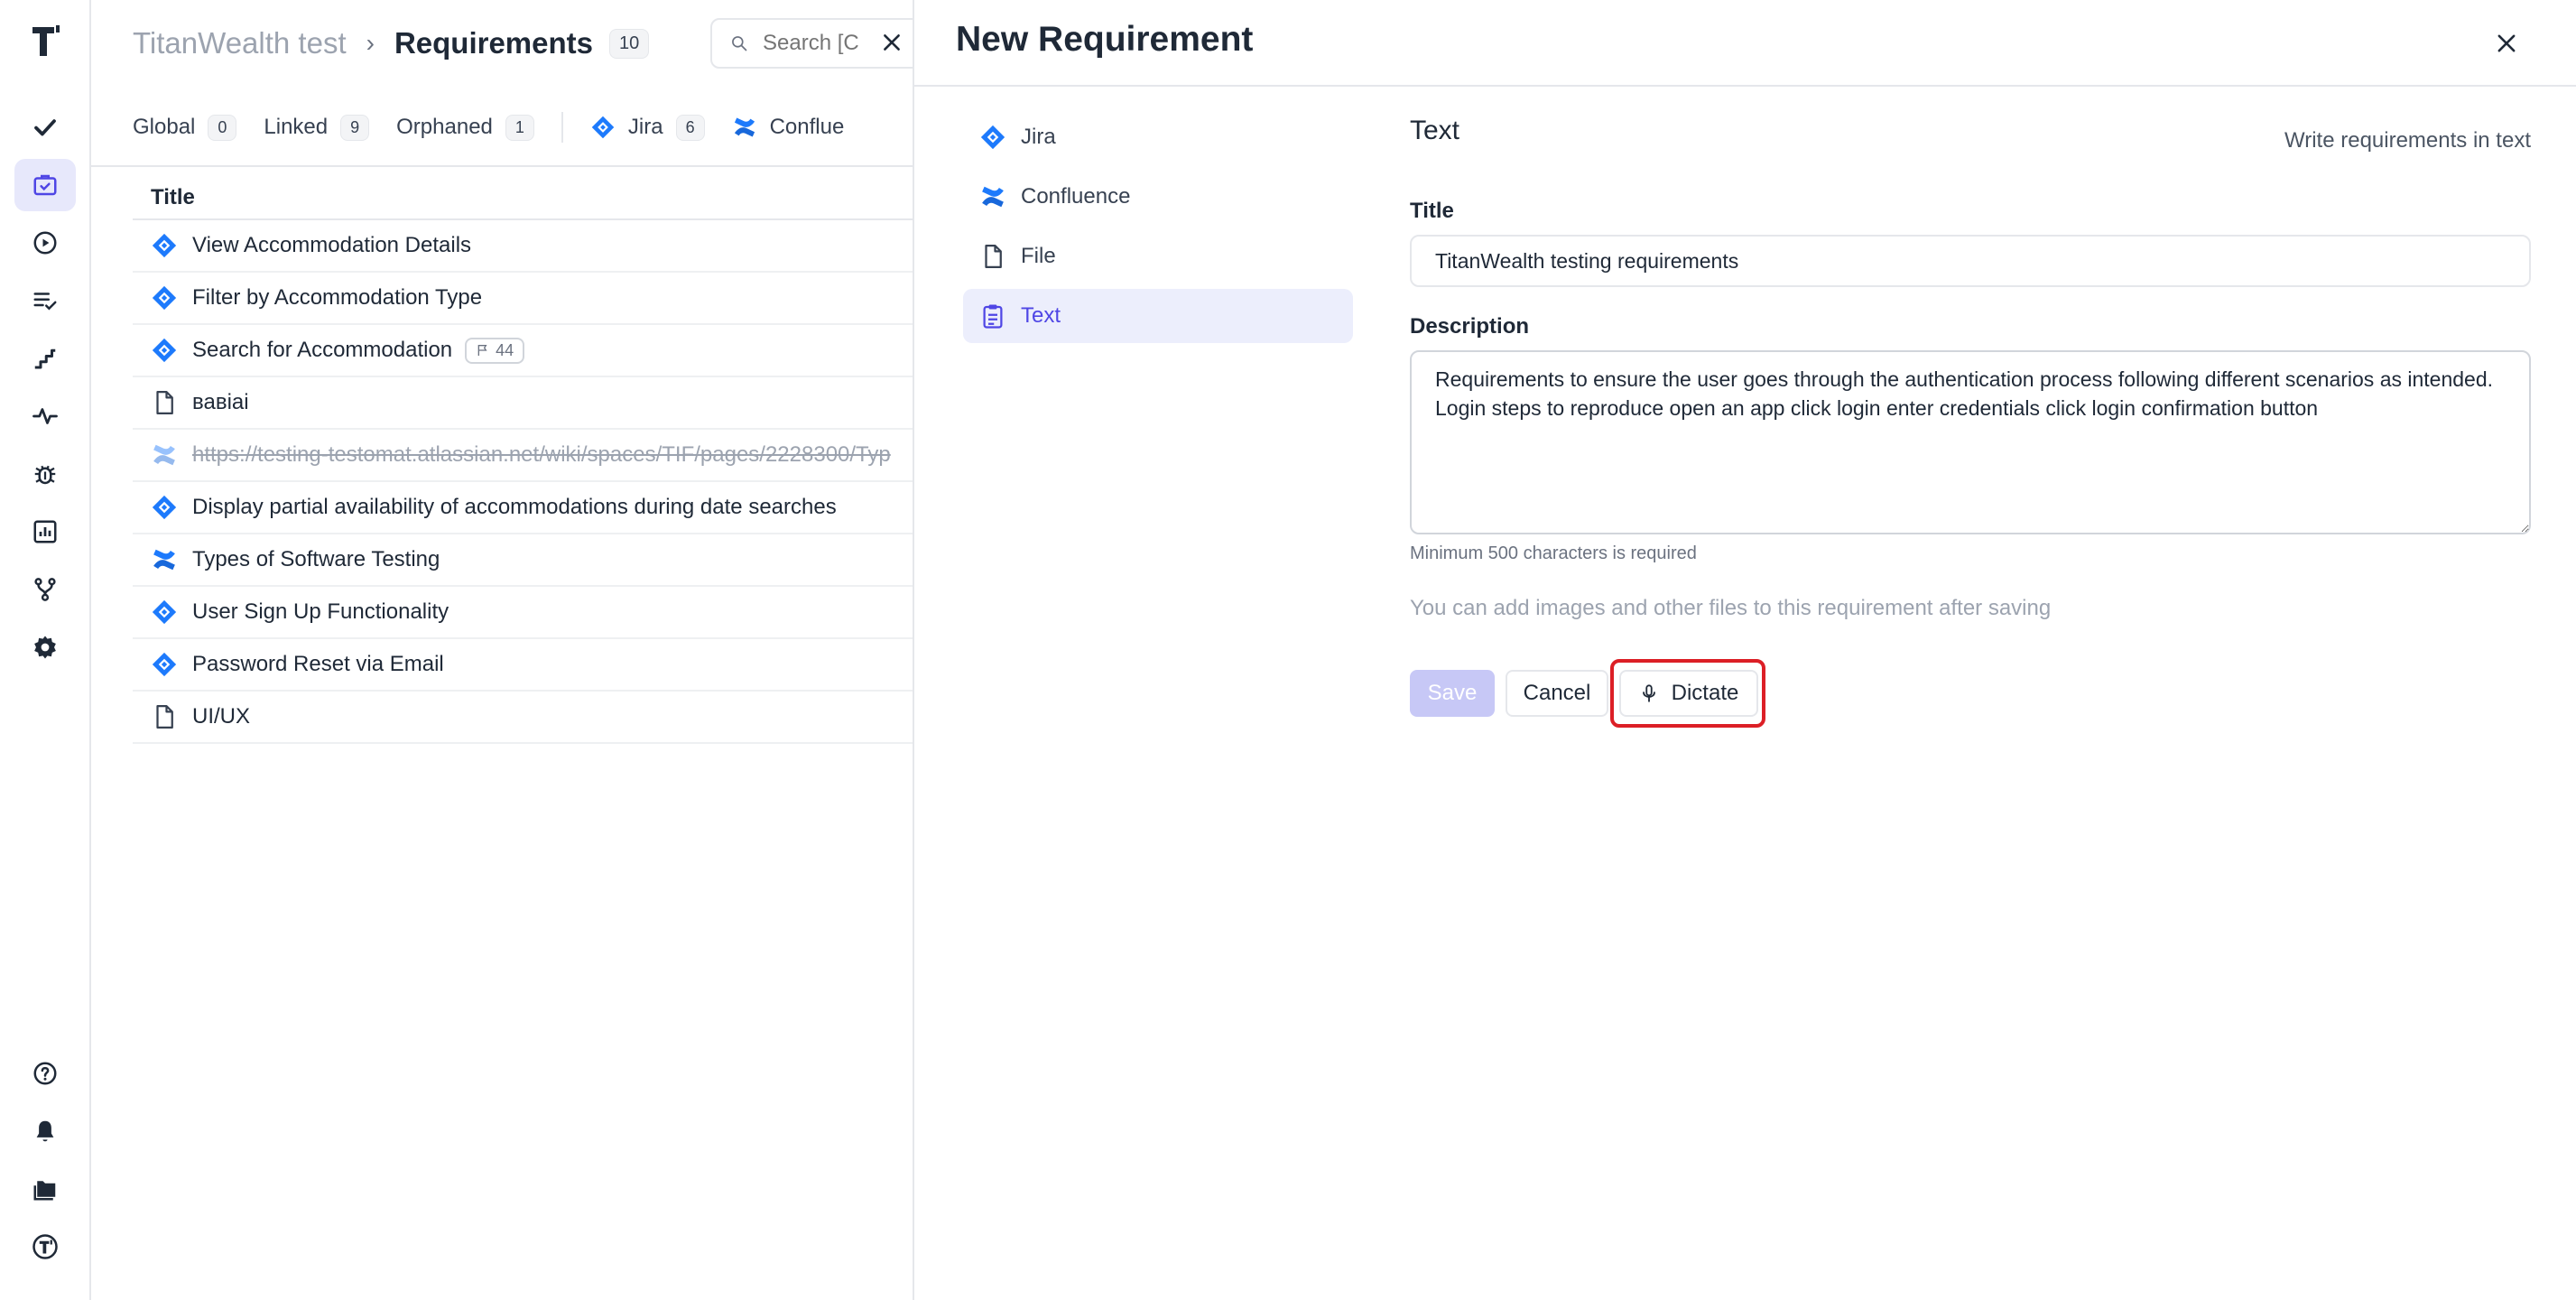  I want to click on help-icon, so click(45, 1073).